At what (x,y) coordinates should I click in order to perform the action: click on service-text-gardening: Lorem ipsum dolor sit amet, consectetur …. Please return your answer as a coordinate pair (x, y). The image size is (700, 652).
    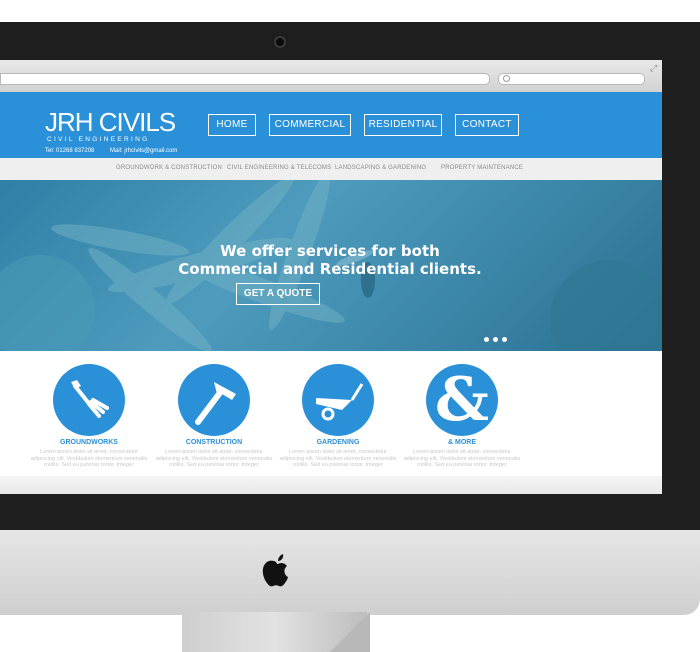
    Looking at the image, I should click on (338, 458).